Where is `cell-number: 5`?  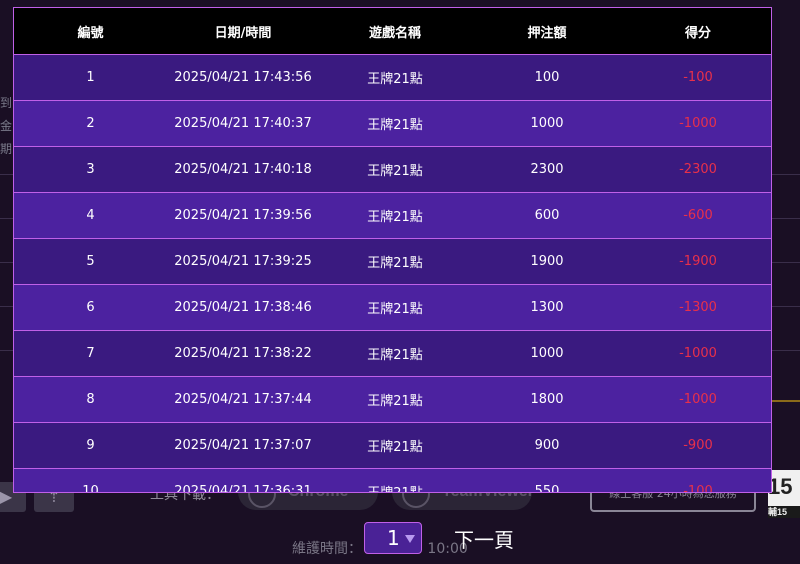 cell-number: 5 is located at coordinates (90, 261).